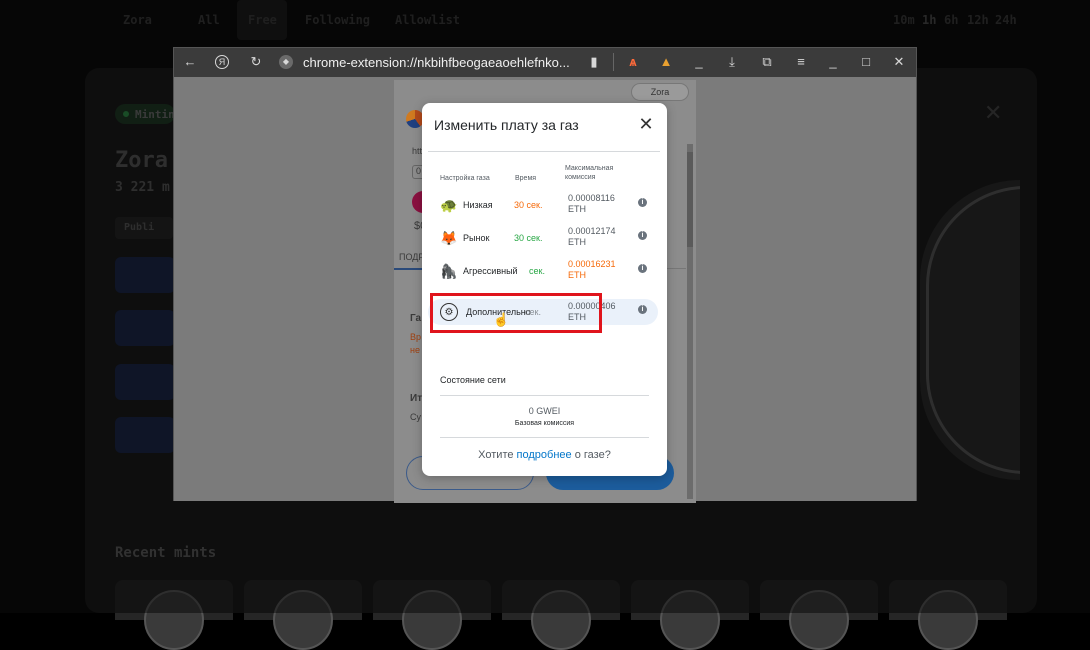  What do you see at coordinates (544, 151) in the screenshot?
I see `header-divider` at bounding box center [544, 151].